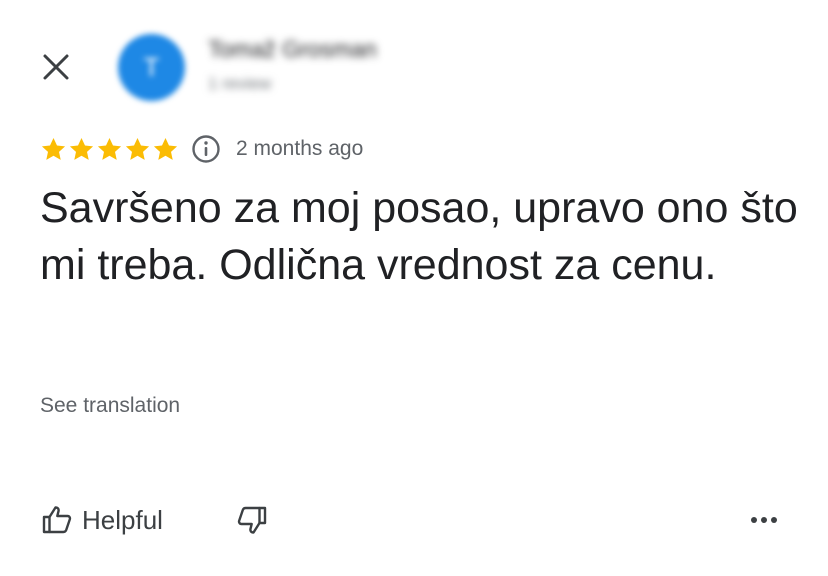 The width and height of the screenshot is (828, 576). I want to click on avatar-initial: T, so click(151, 67).